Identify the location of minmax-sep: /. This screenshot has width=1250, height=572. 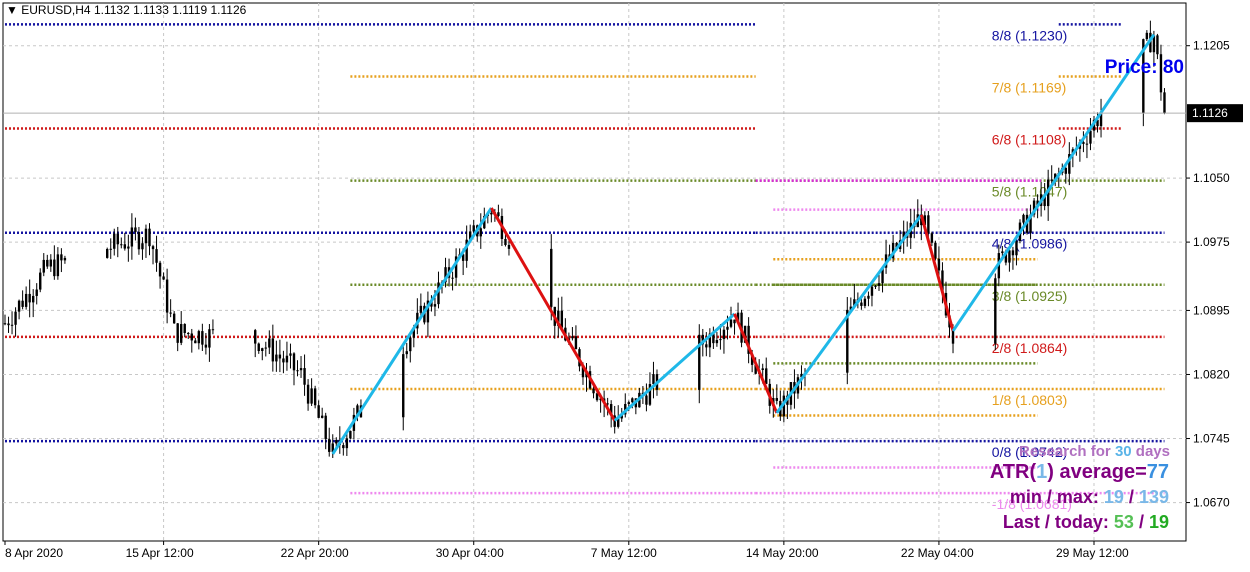
(1131, 497).